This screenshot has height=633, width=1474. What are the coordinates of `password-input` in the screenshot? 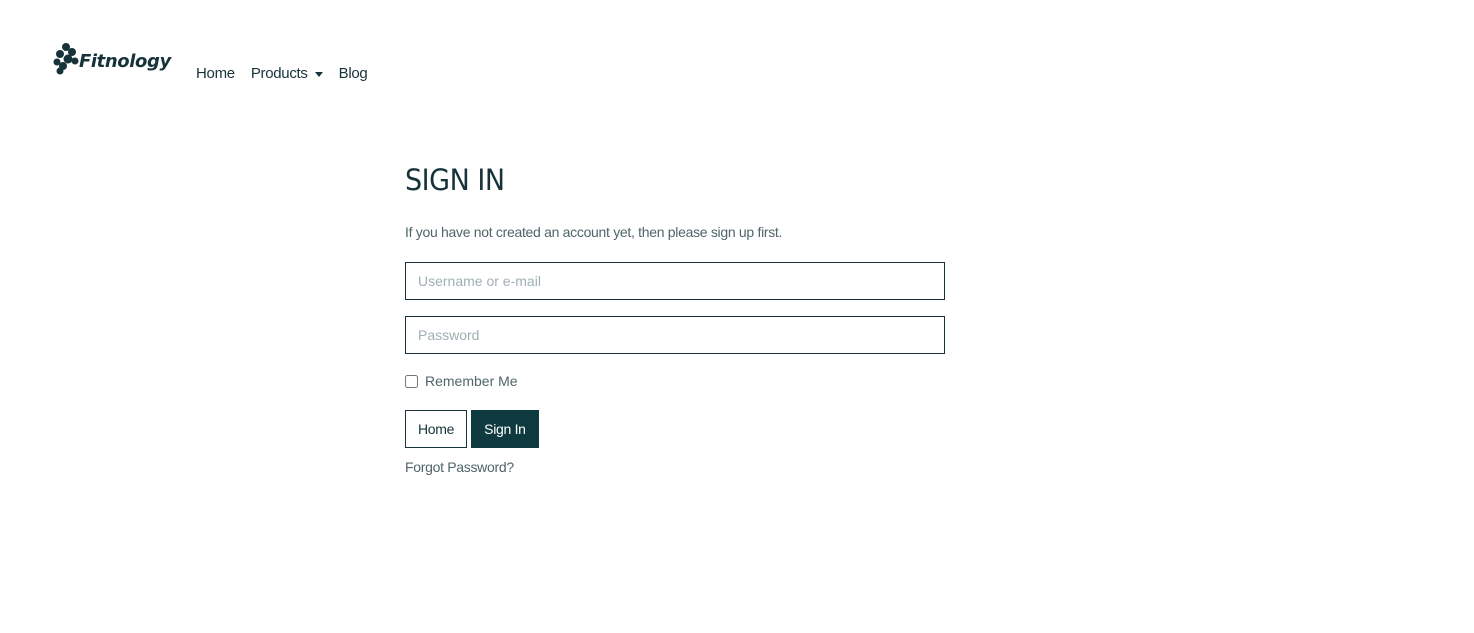 It's located at (675, 335).